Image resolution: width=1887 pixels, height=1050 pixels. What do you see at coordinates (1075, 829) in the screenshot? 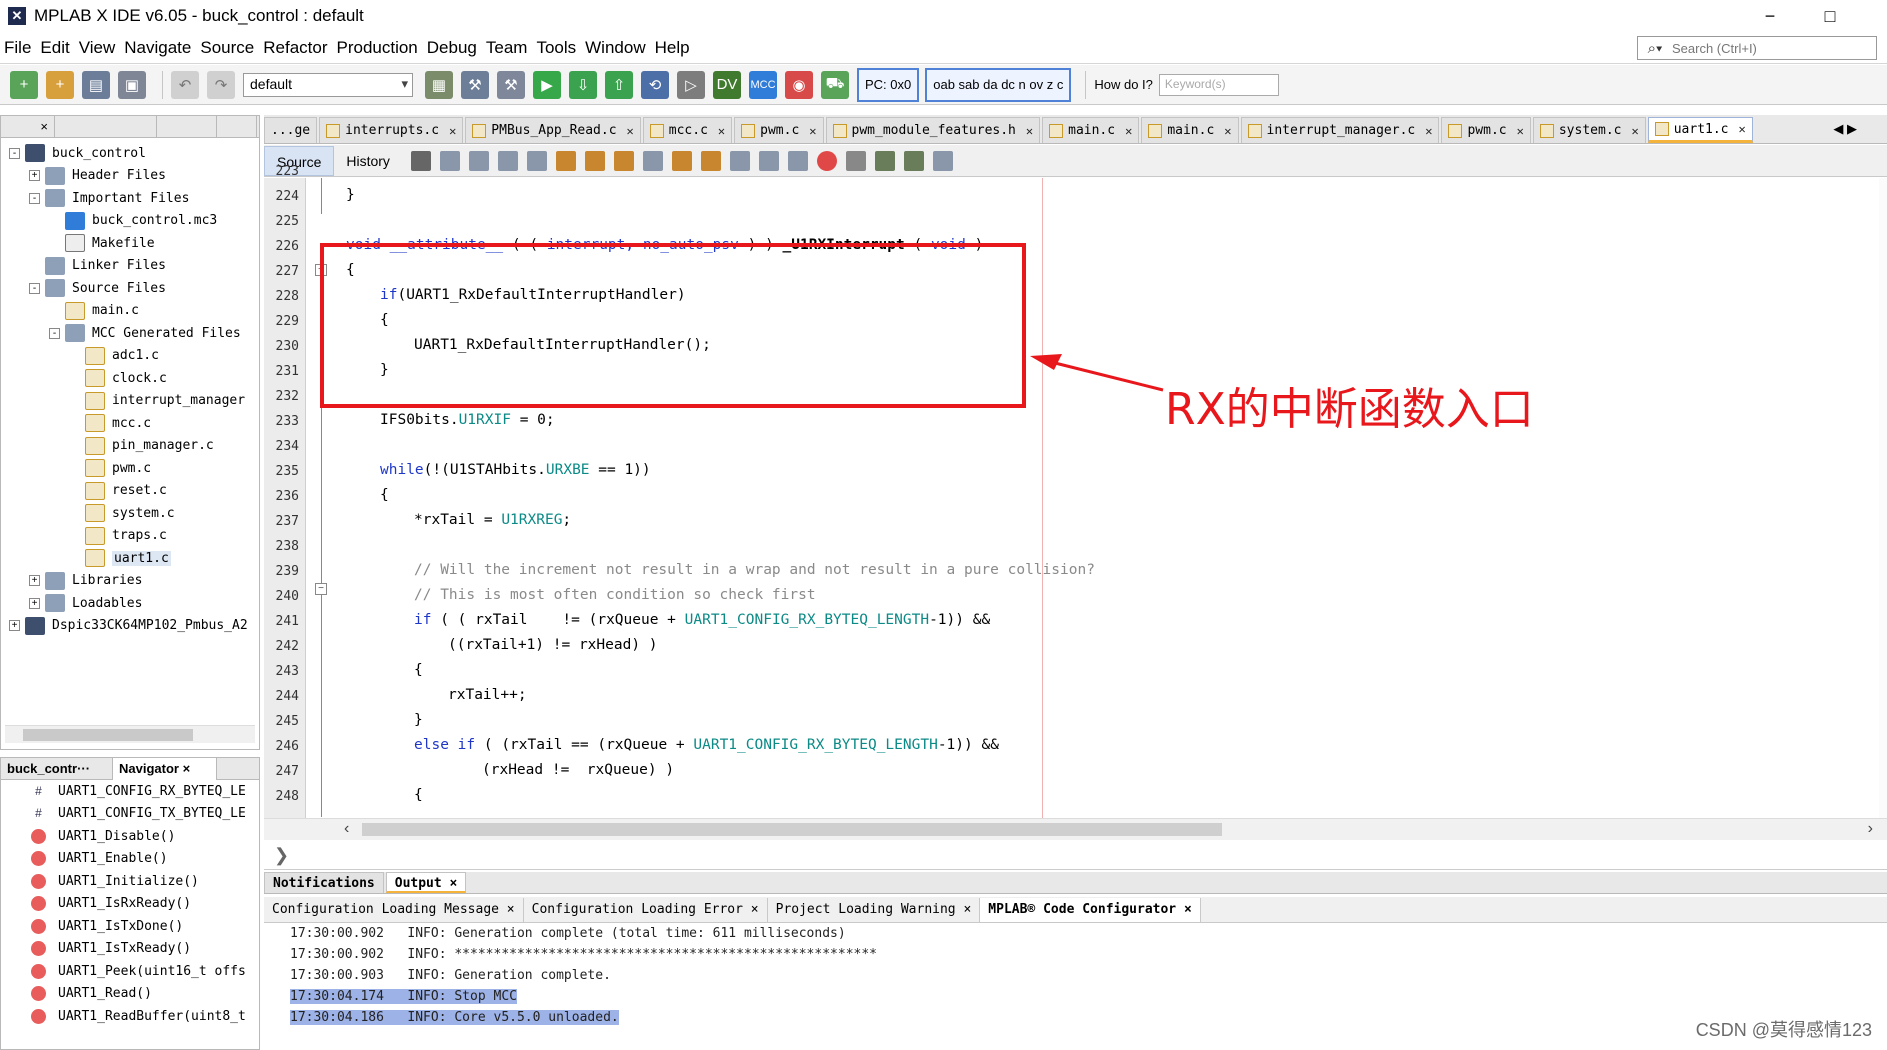
I see `editor-horizontal-scrollbar: ‹ ›` at bounding box center [1075, 829].